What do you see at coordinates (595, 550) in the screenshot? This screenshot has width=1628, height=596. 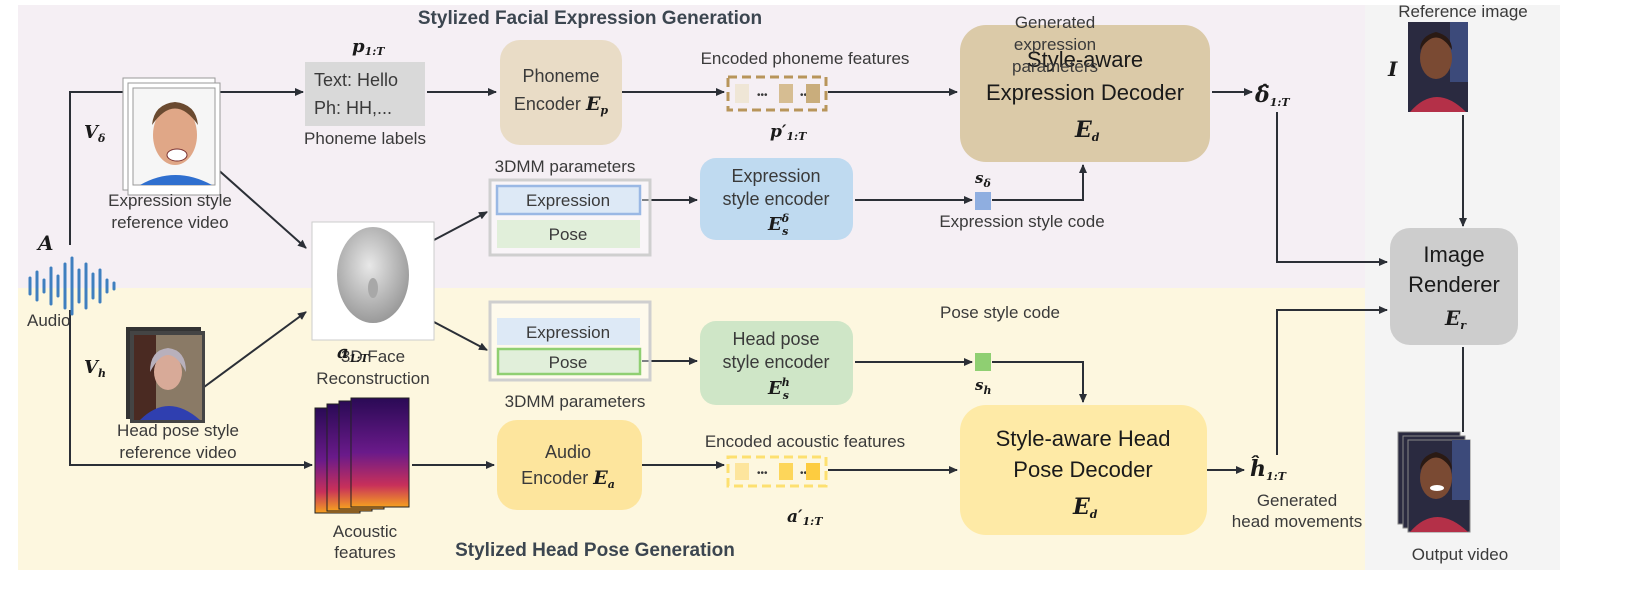 I see `head-pose-section-title: Stylized Head Pose Generation` at bounding box center [595, 550].